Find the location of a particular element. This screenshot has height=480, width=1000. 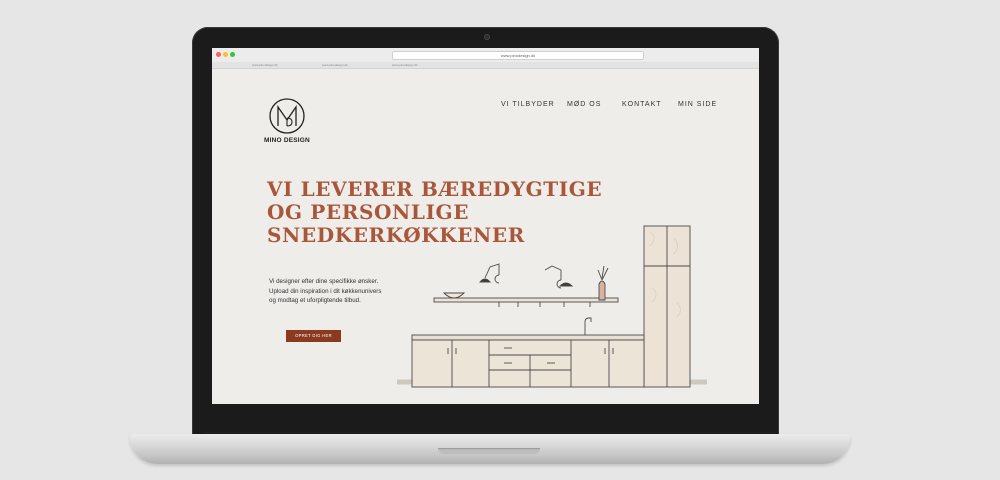

laptop-notch is located at coordinates (489, 451).